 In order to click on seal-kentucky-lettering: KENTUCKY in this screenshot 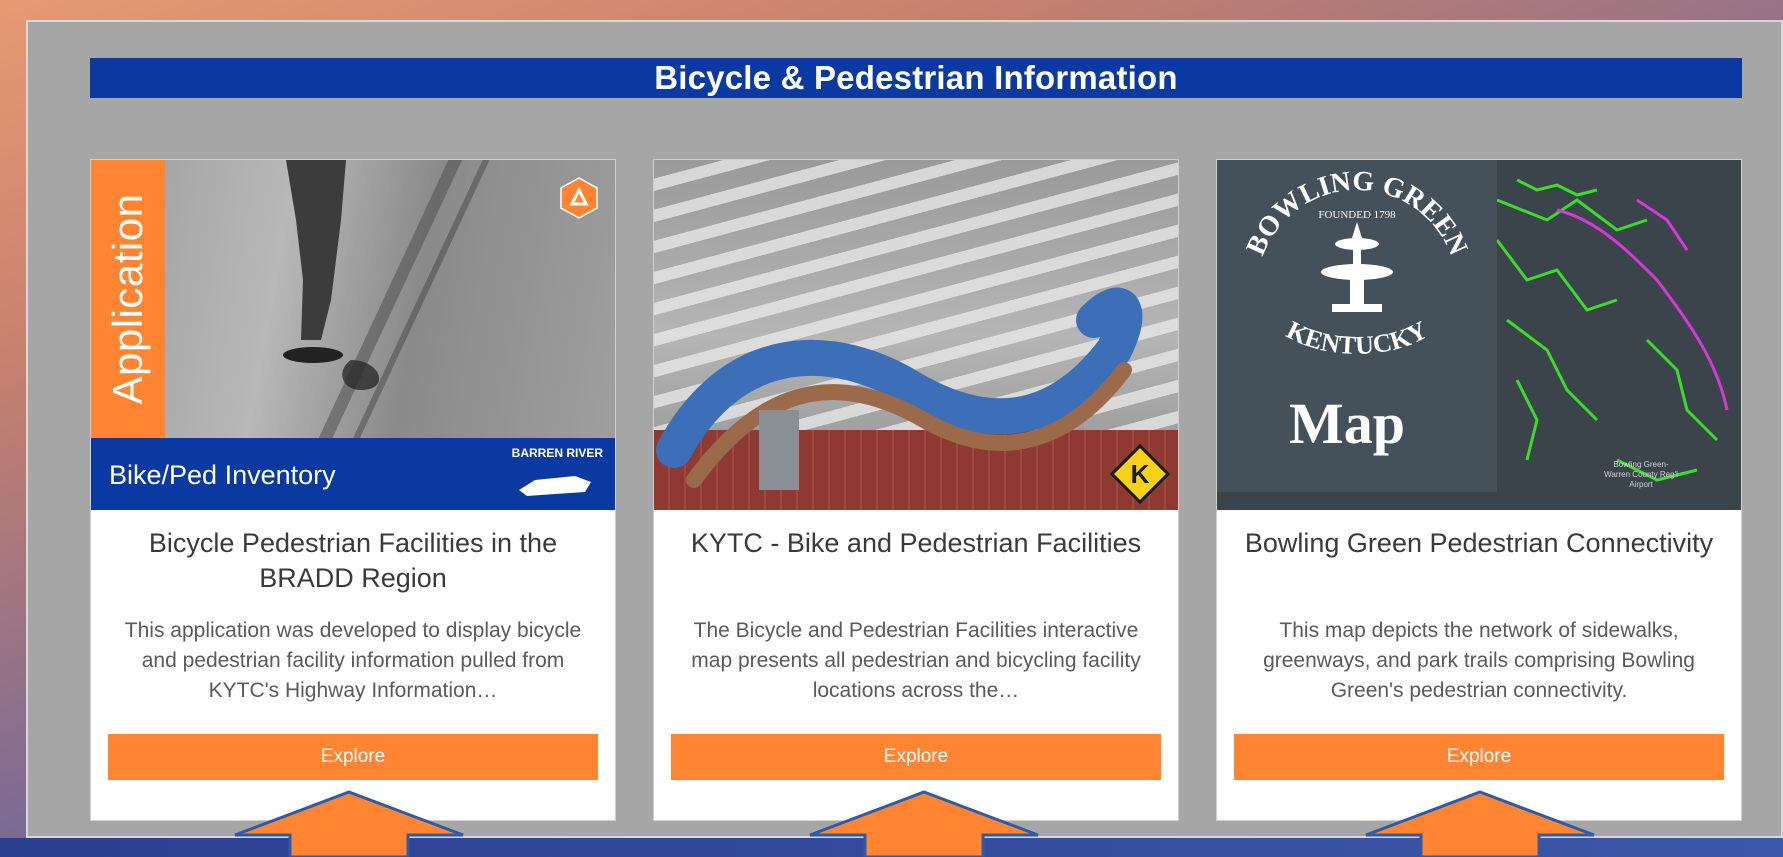, I will do `click(1357, 337)`.